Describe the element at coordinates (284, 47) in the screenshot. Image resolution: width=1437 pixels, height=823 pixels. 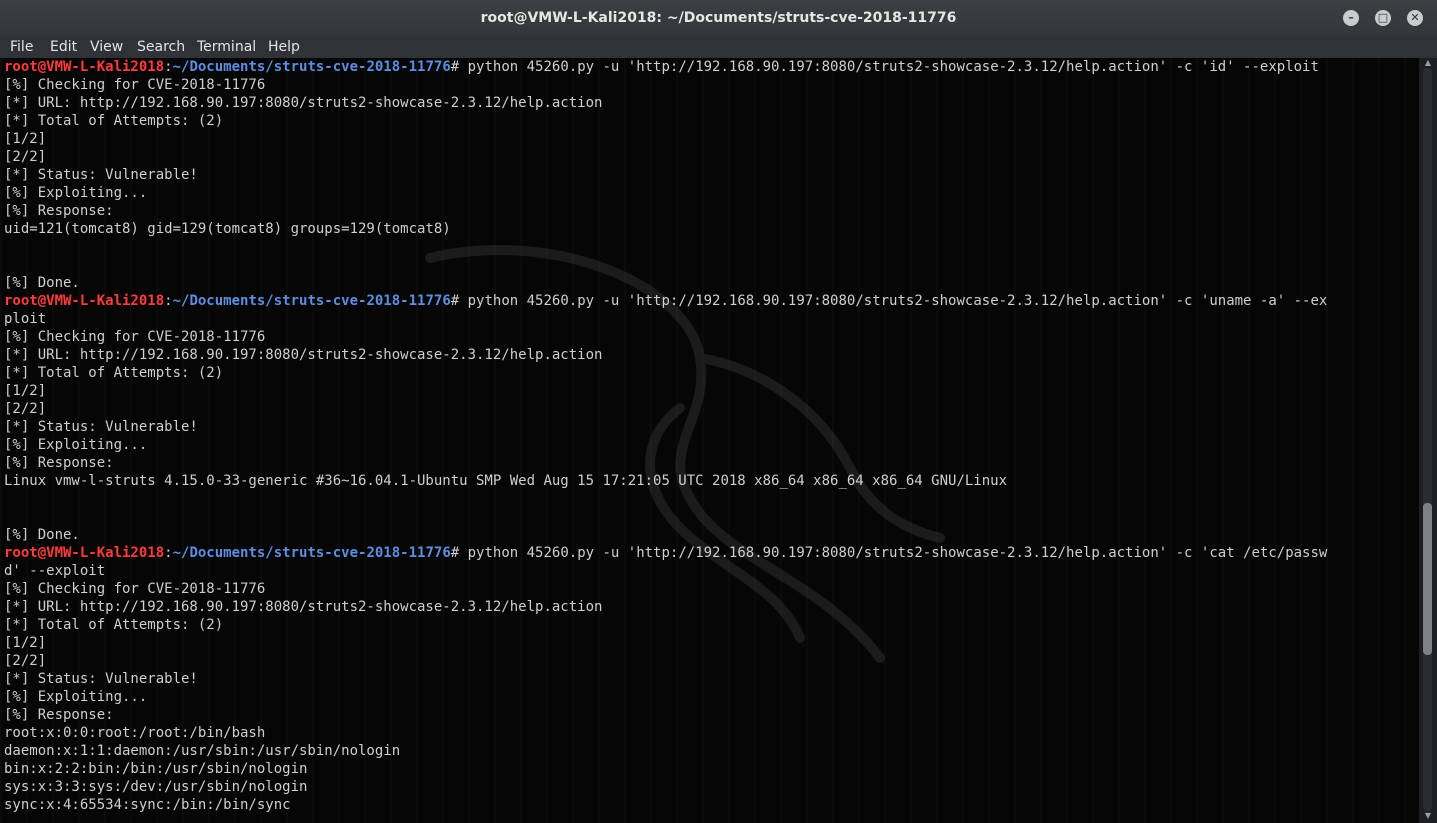
I see `menu-help: Help` at that location.